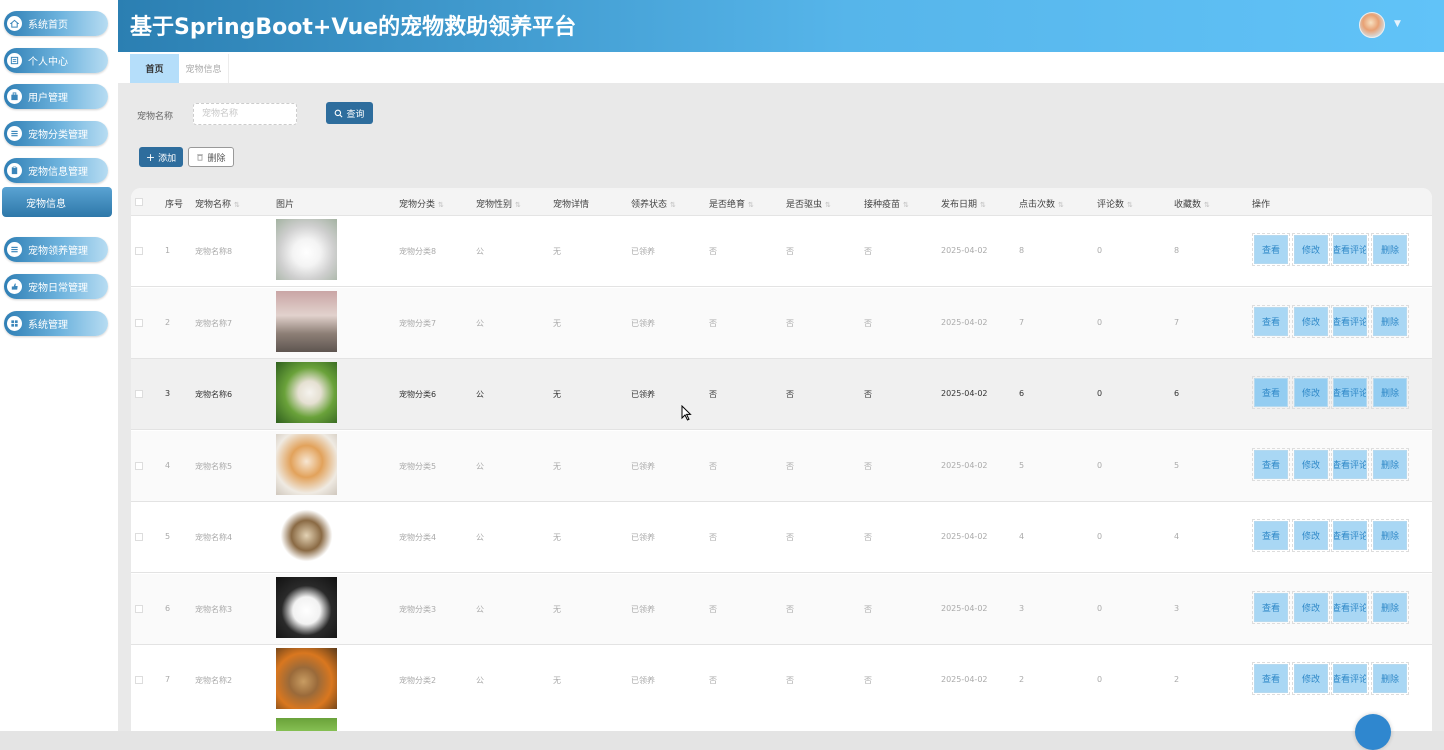 This screenshot has width=1444, height=750. Describe the element at coordinates (56, 96) in the screenshot. I see `sidebar-item-users: 用户管理` at that location.